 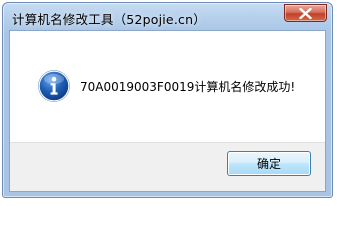 I want to click on close-button, so click(x=305, y=13).